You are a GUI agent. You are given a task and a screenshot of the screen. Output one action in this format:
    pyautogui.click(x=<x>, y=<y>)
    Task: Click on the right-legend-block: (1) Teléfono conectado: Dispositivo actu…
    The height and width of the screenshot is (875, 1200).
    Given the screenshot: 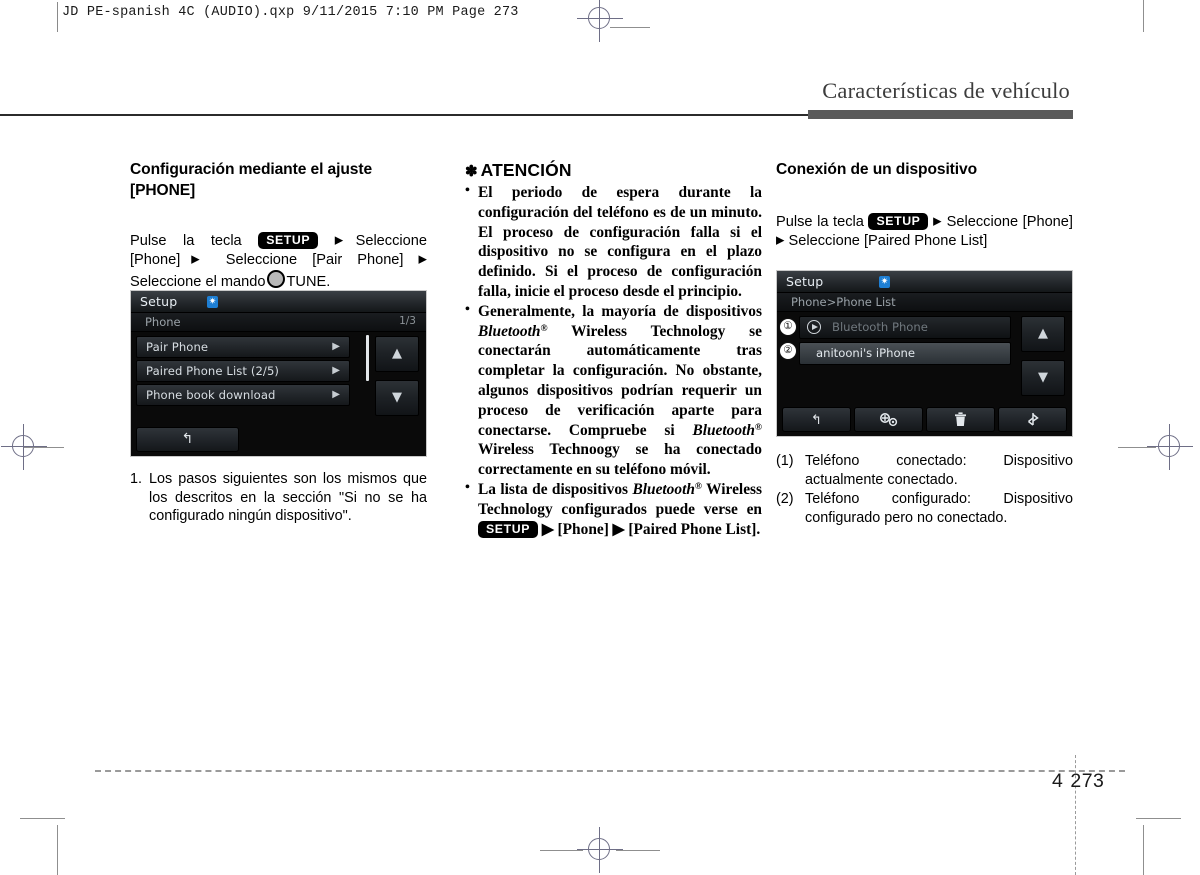 What is the action you would take?
    pyautogui.click(x=924, y=490)
    